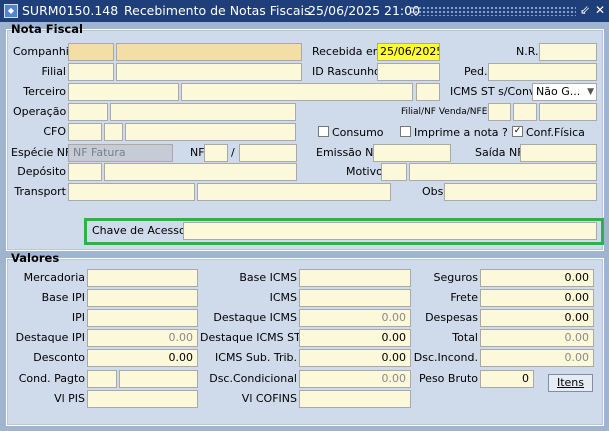 This screenshot has height=431, width=609. What do you see at coordinates (131, 192) in the screenshot?
I see `transport-code-field` at bounding box center [131, 192].